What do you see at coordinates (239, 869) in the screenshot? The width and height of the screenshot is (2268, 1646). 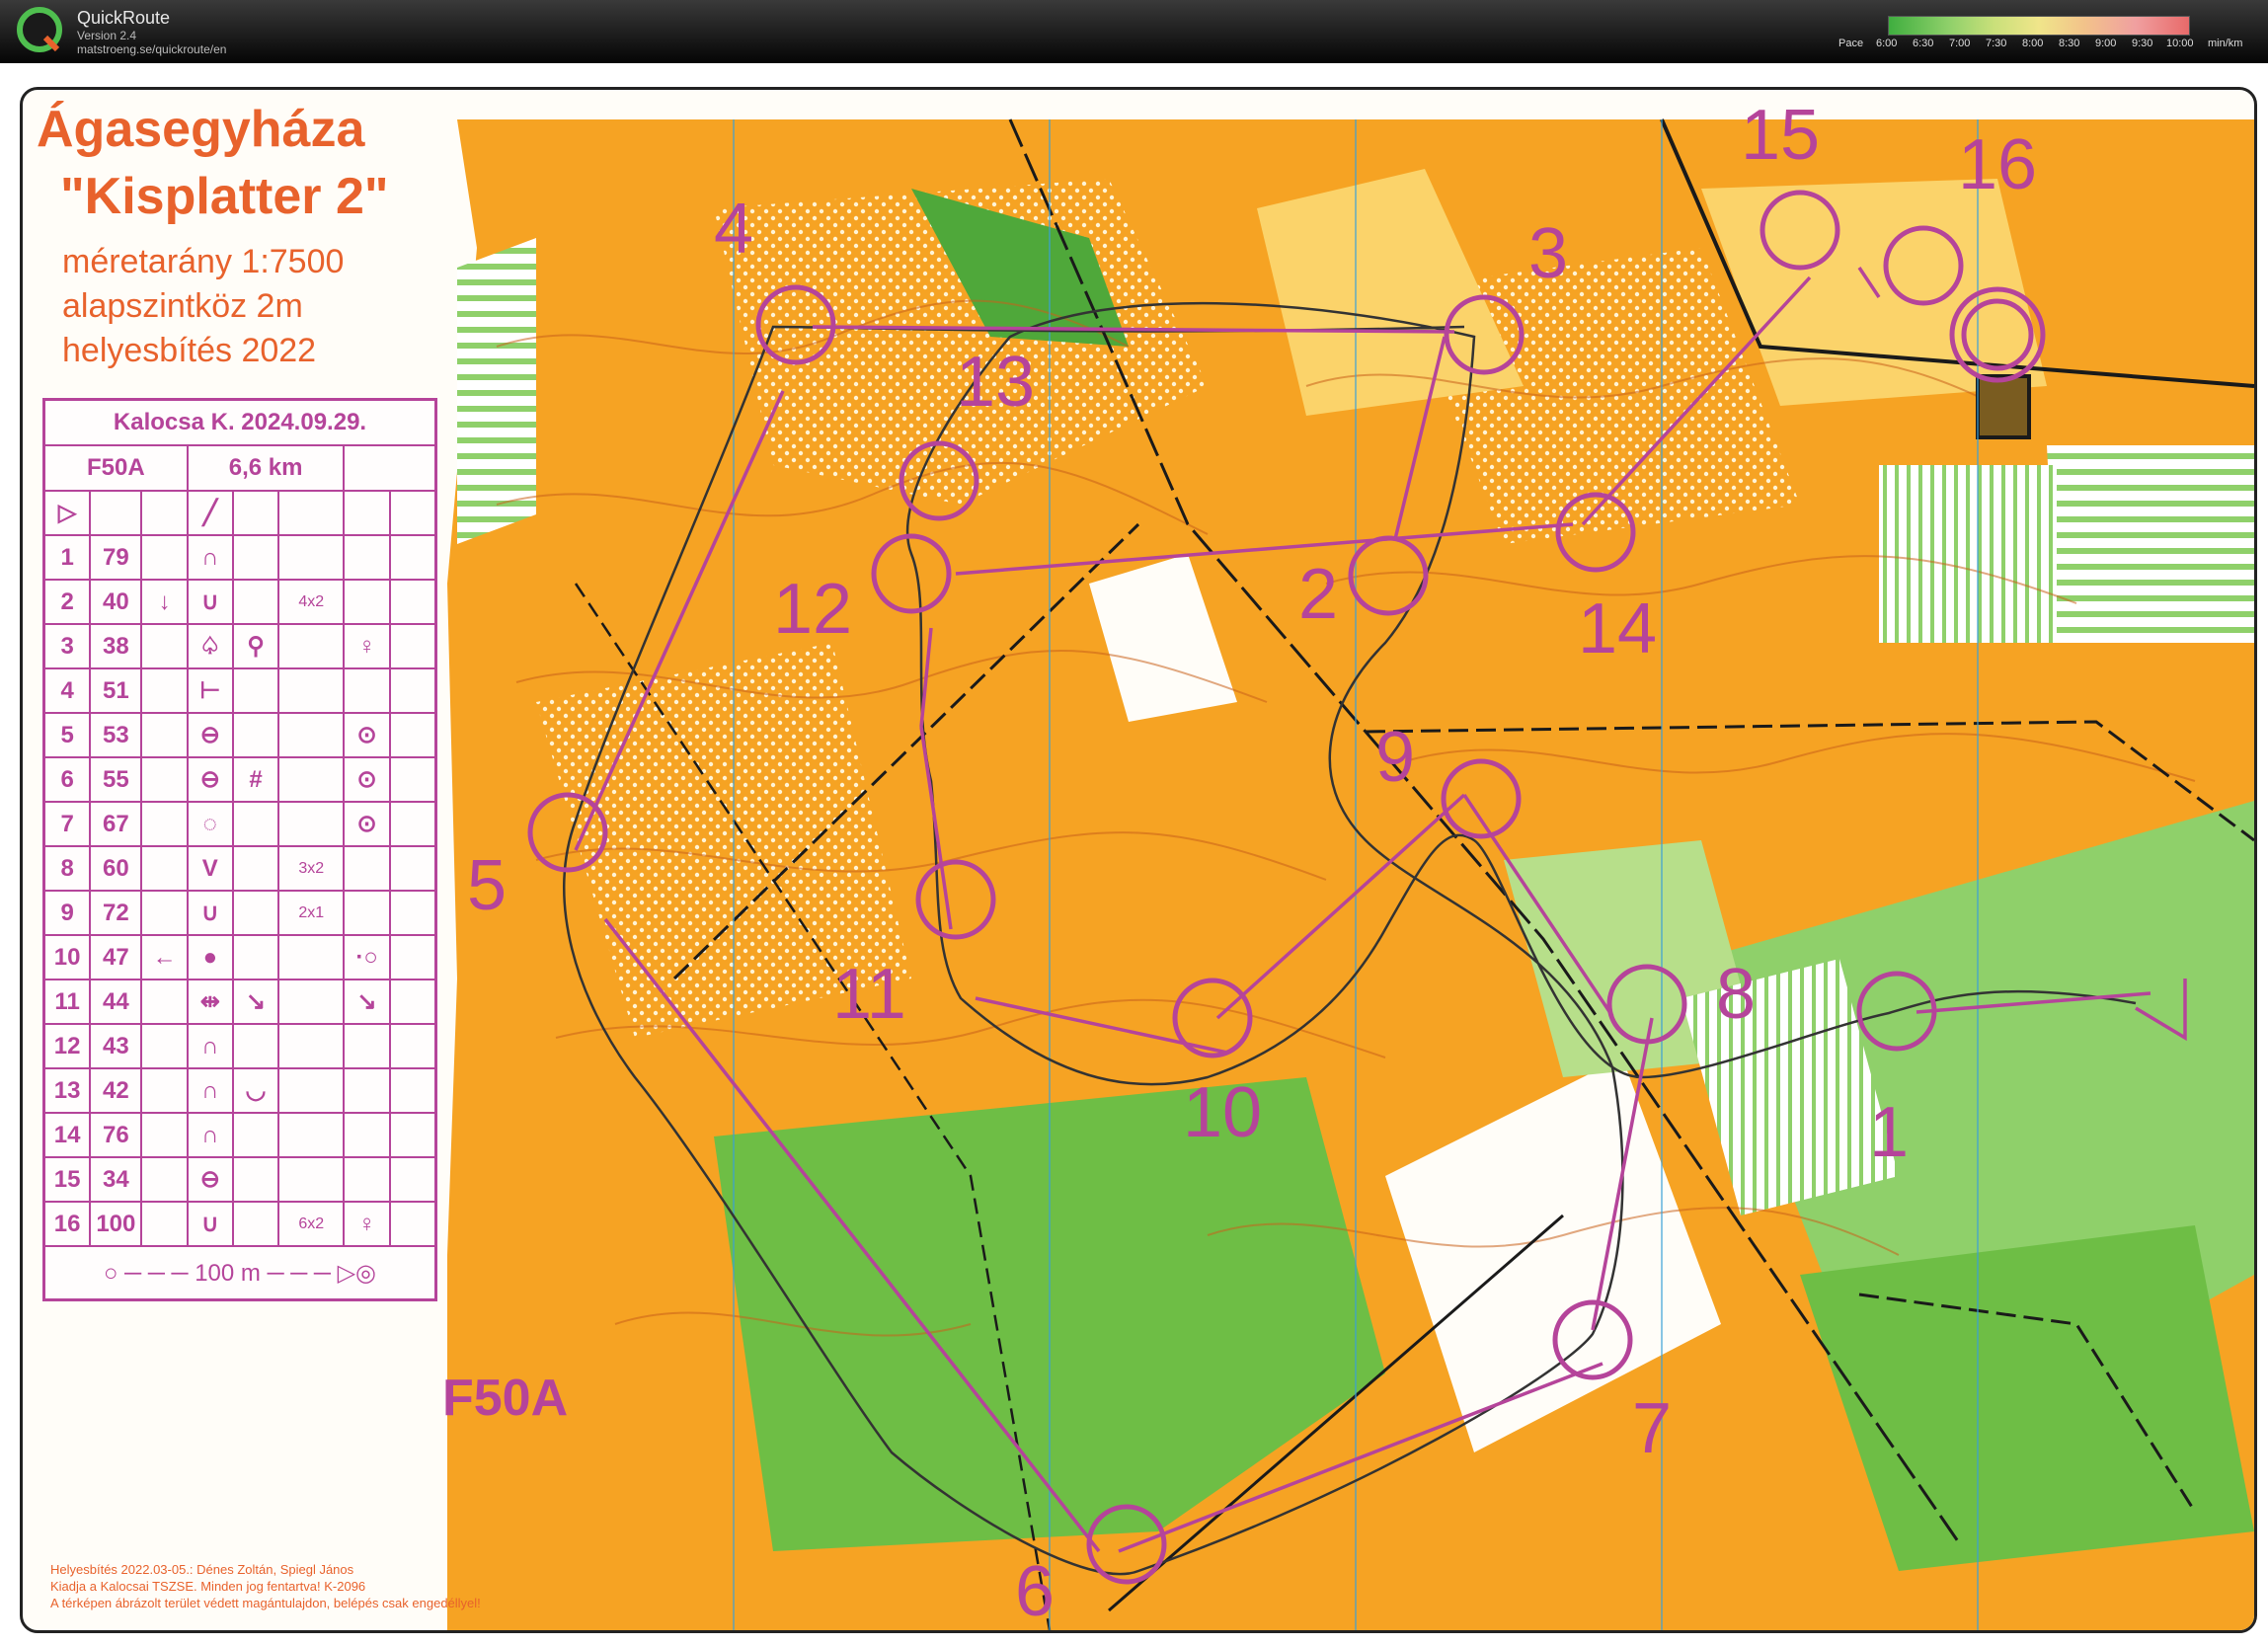 I see `description-row: 8 60 V 3x2` at bounding box center [239, 869].